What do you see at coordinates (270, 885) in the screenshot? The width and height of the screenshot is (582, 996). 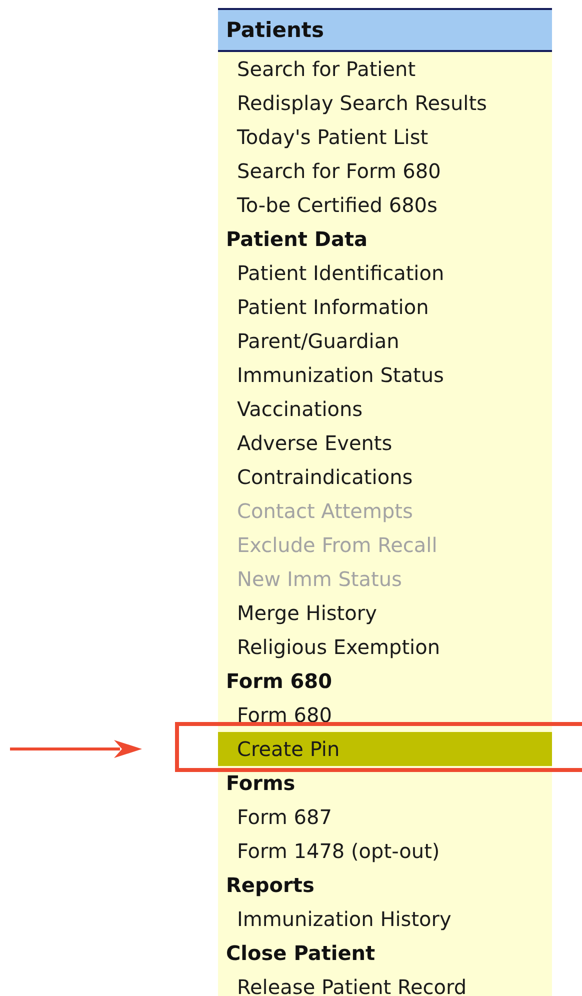 I see `section-heading: Reports` at bounding box center [270, 885].